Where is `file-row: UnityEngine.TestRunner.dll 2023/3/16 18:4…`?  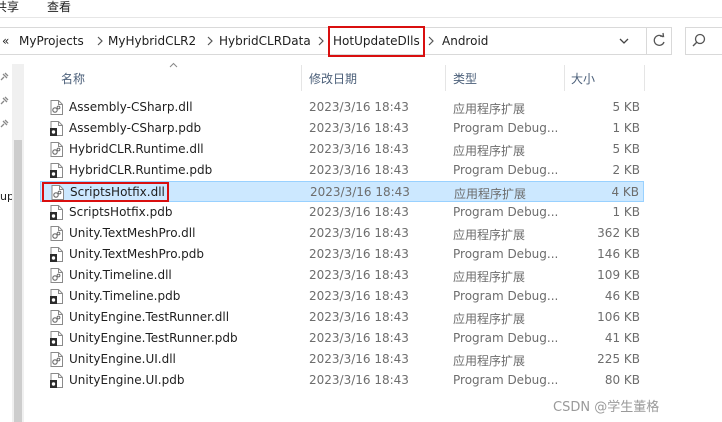
file-row: UnityEngine.TestRunner.dll 2023/3/16 18:4… is located at coordinates (342, 317).